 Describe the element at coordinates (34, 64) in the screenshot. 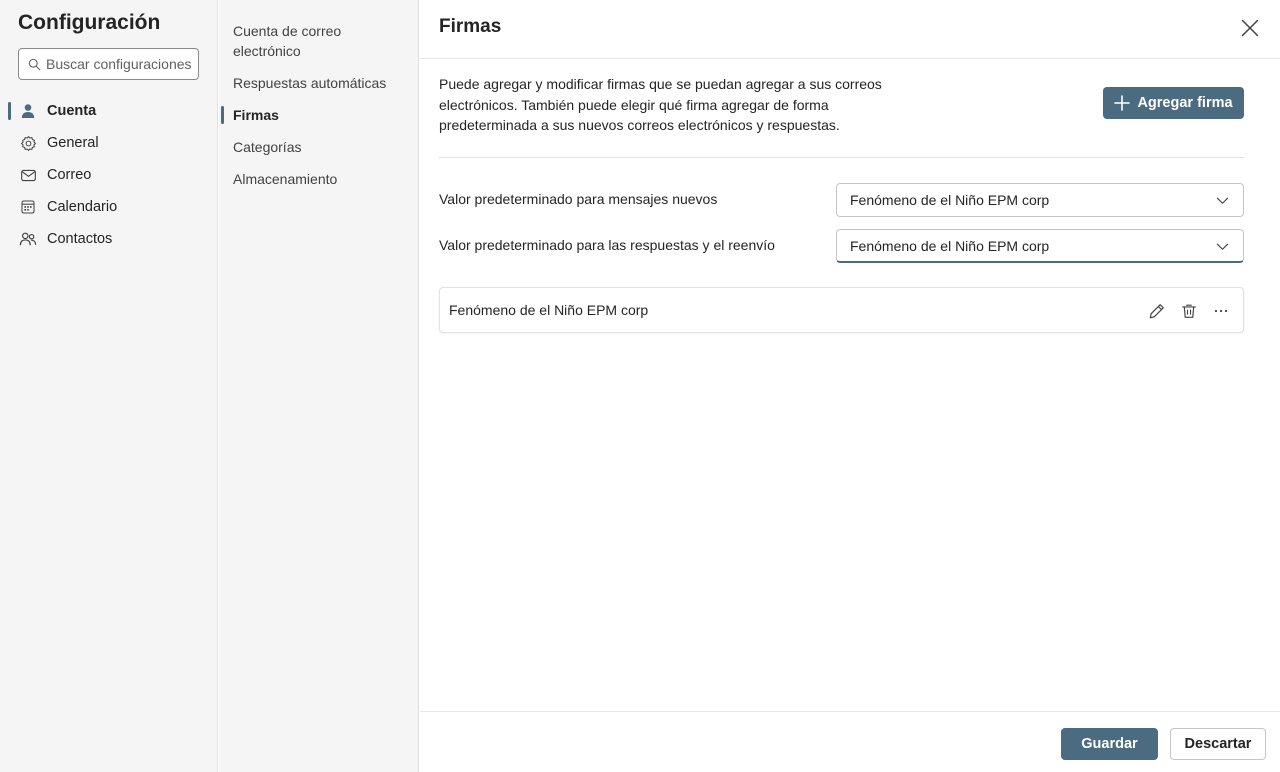

I see `search-icon` at that location.